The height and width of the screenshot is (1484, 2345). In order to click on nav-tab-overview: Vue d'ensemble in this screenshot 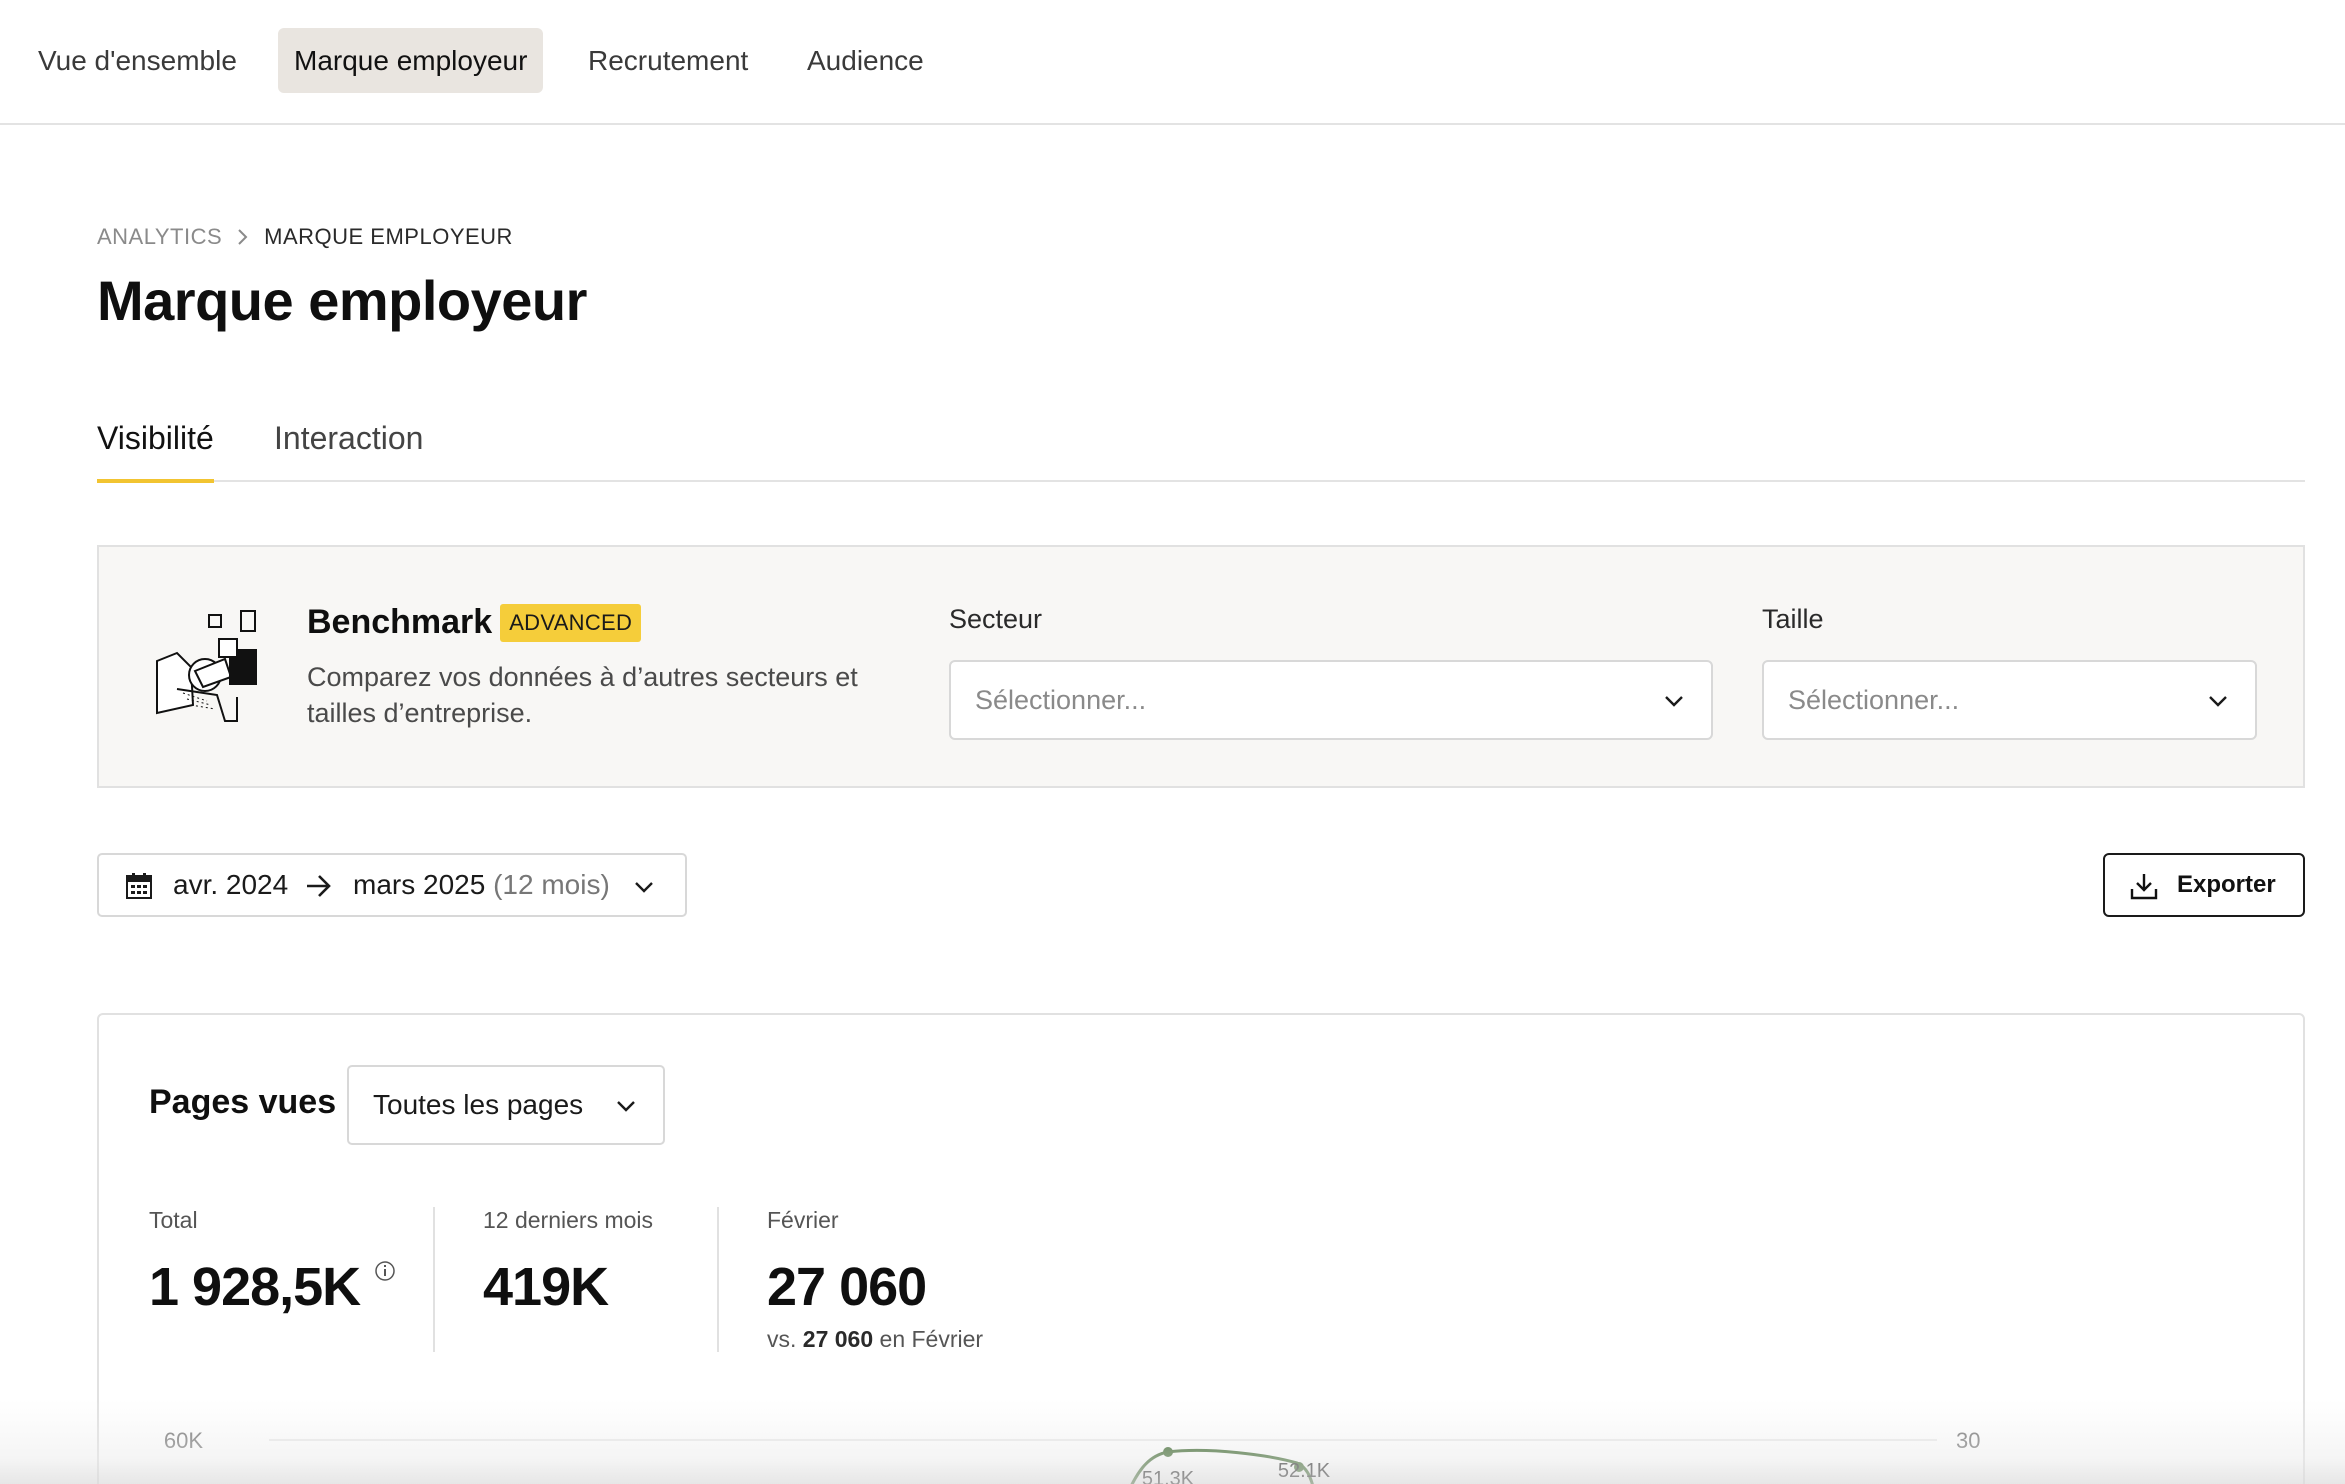, I will do `click(137, 60)`.